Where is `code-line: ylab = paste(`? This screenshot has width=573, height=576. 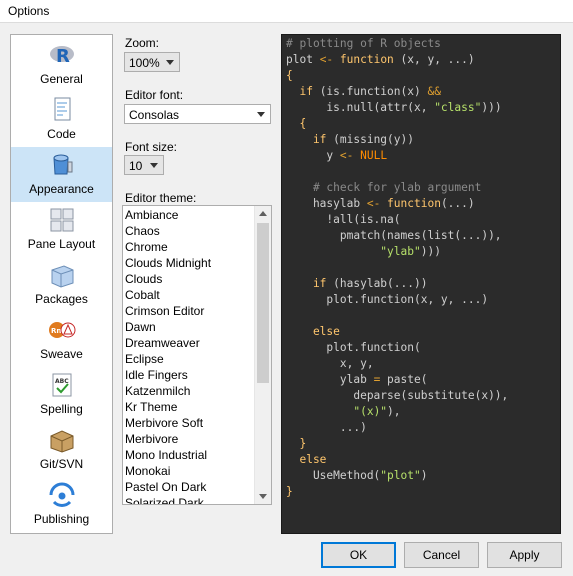 code-line: ylab = paste( is located at coordinates (357, 380).